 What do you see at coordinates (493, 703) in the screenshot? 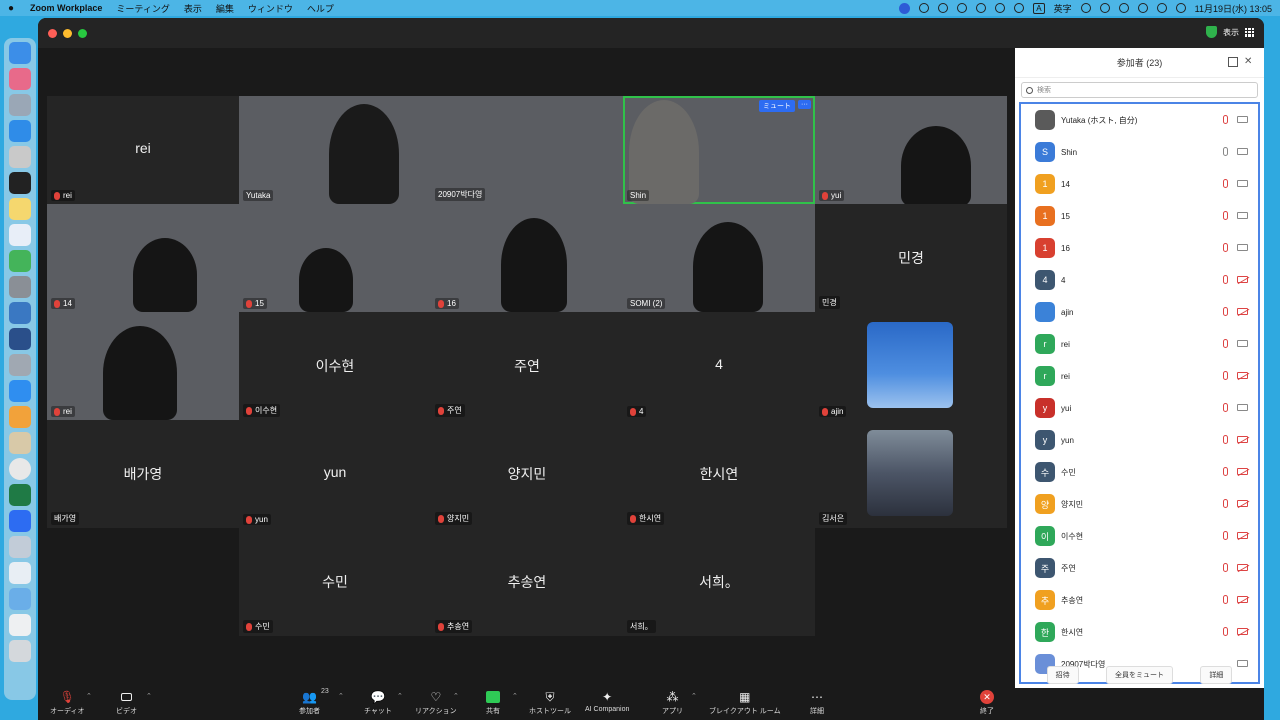
I see `share-button: 共有` at bounding box center [493, 703].